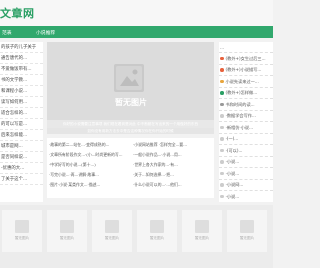 This screenshot has width=320, height=268. Describe the element at coordinates (131, 102) in the screenshot. I see `no-image-label: 暂无图片` at that location.